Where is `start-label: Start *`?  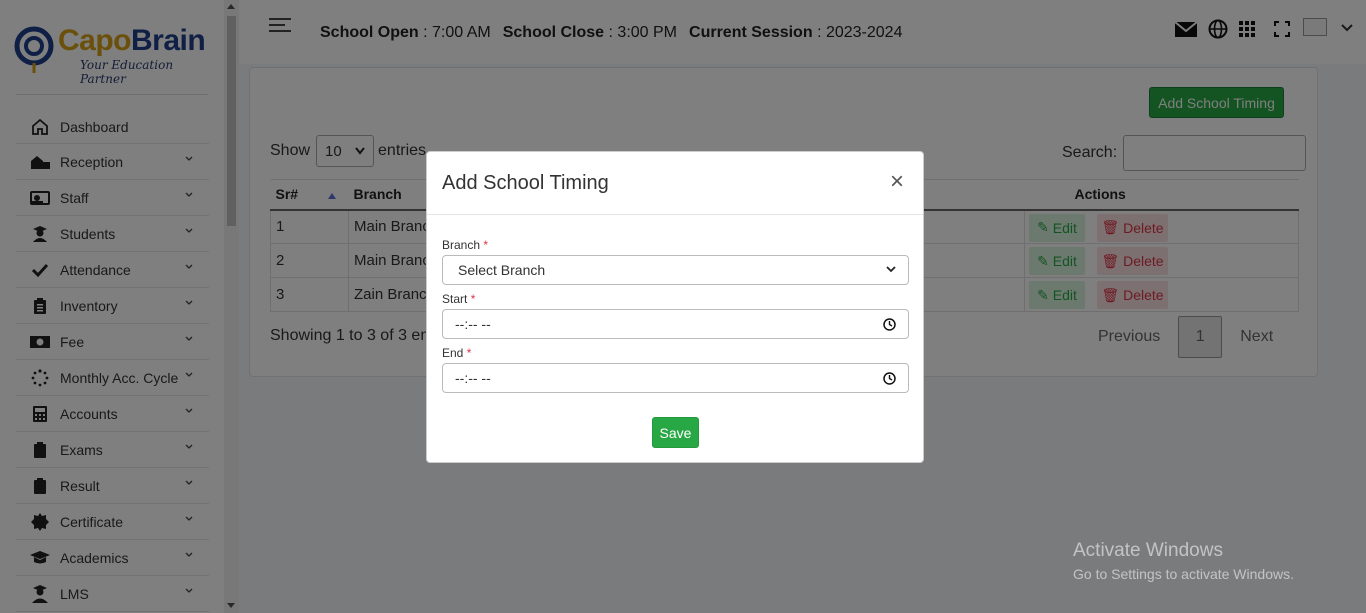
start-label: Start * is located at coordinates (459, 299).